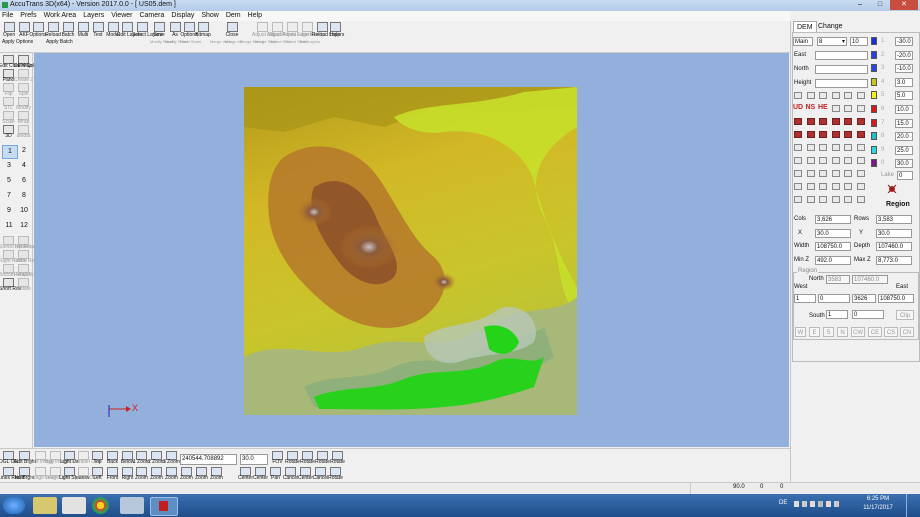 This screenshot has height=517, width=920. Describe the element at coordinates (233, 16) in the screenshot. I see `menu-dem: Dem` at that location.